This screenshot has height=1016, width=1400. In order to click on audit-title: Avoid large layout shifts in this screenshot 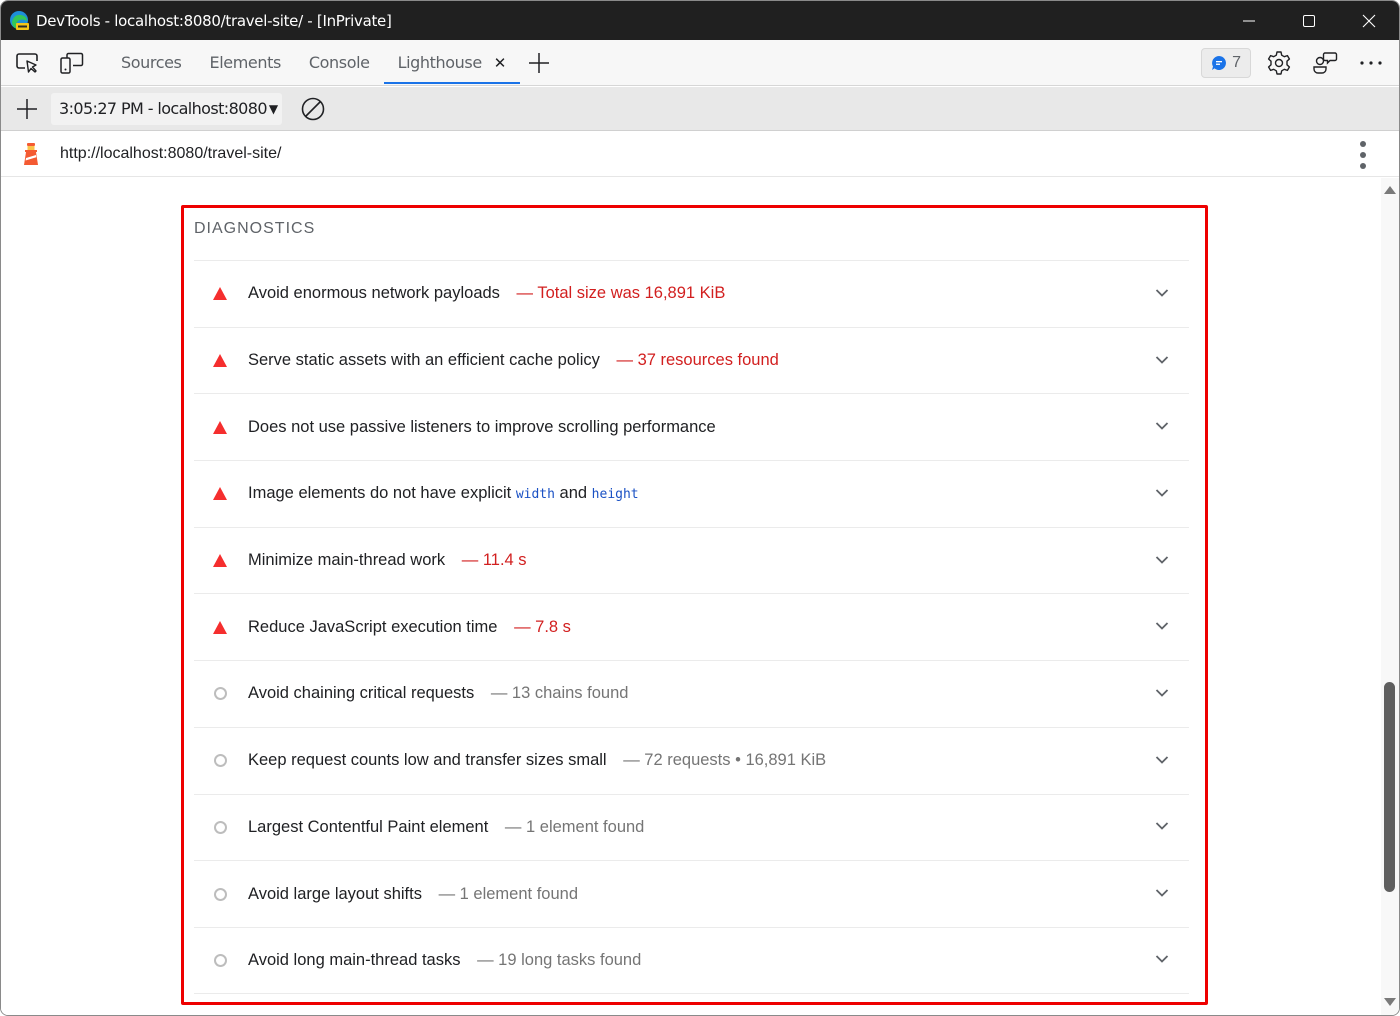, I will do `click(335, 893)`.